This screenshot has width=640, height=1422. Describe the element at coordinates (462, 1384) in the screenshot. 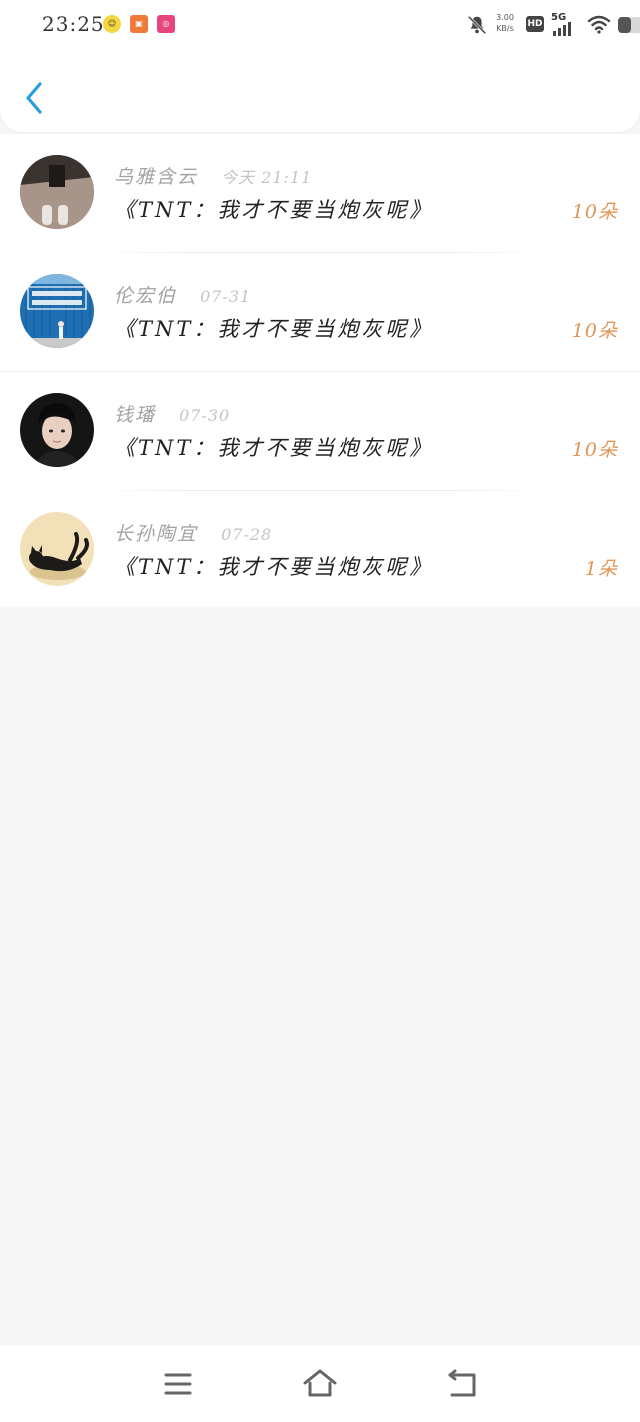

I see `back-icon` at that location.